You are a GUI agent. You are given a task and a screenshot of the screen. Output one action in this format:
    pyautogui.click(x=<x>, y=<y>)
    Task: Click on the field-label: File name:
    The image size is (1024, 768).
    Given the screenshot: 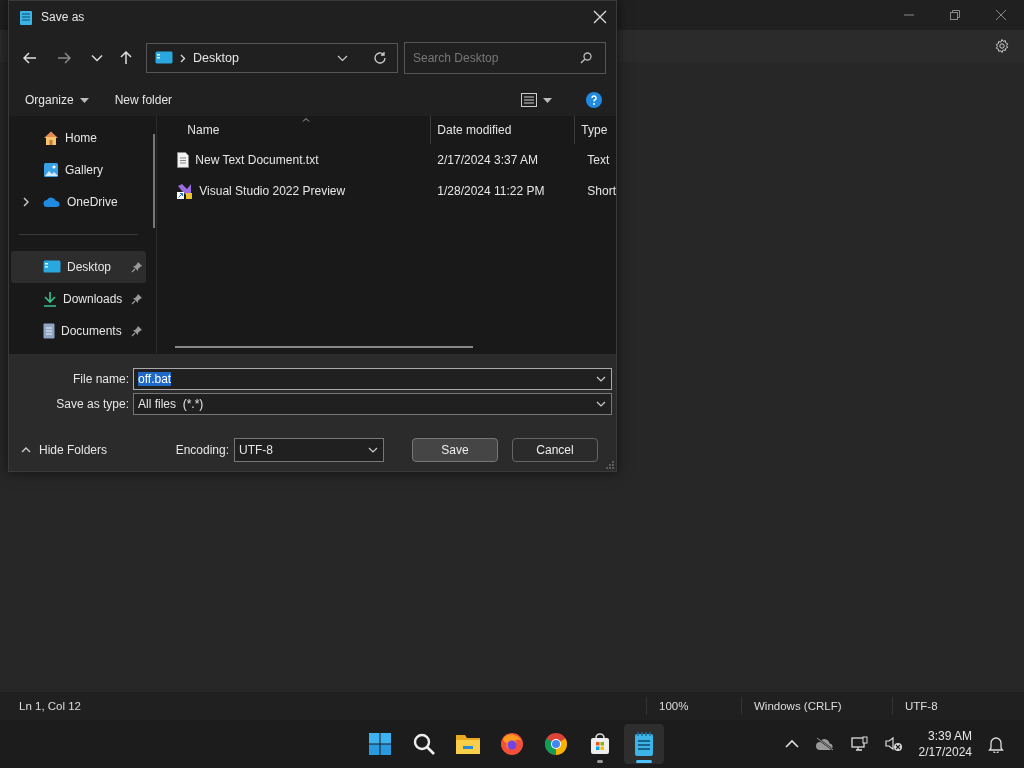 What is the action you would take?
    pyautogui.click(x=100, y=378)
    